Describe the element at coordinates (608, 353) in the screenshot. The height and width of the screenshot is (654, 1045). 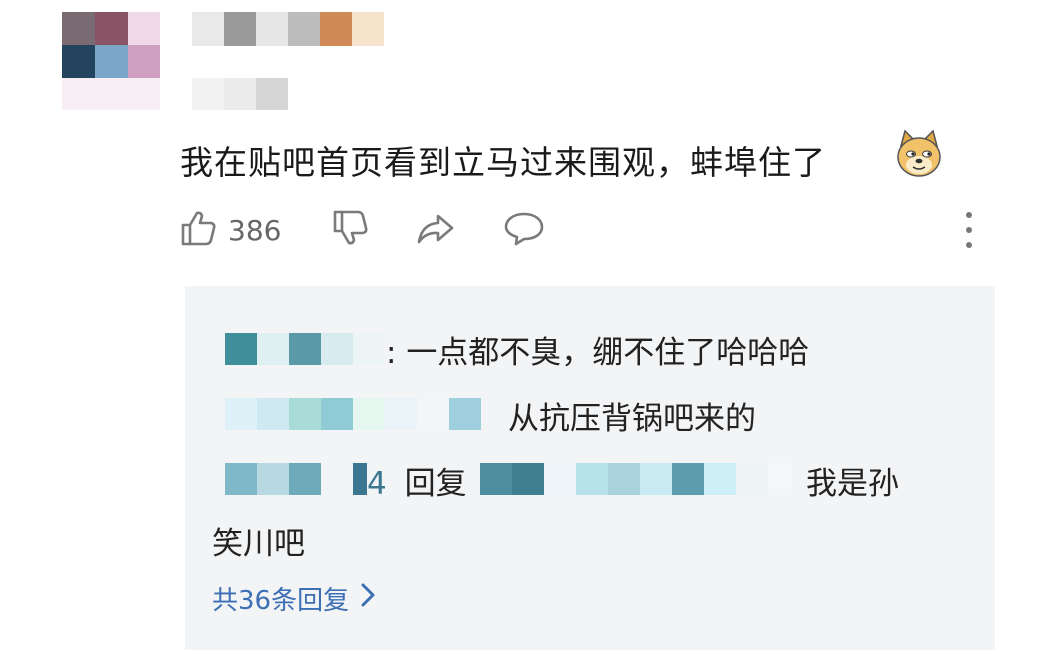
I see `reply-text: 一点都不臭，绷不住了哈哈哈` at that location.